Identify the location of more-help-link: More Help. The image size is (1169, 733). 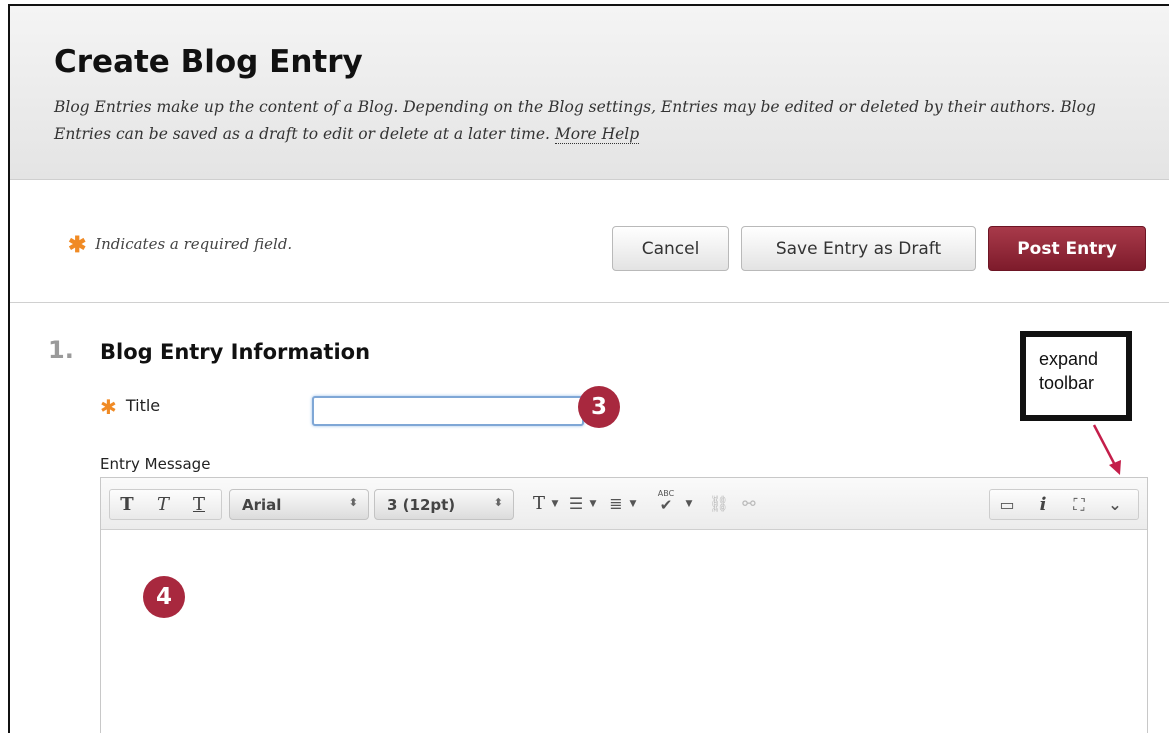
(597, 134).